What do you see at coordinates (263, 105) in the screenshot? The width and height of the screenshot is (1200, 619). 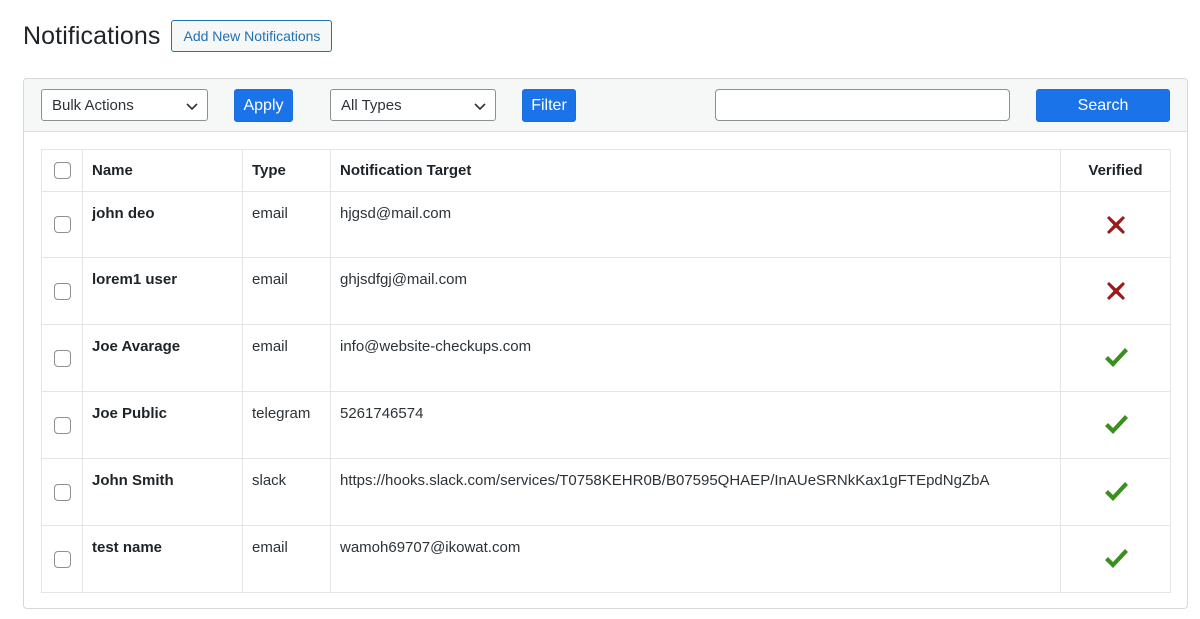 I see `apply-button: Apply` at bounding box center [263, 105].